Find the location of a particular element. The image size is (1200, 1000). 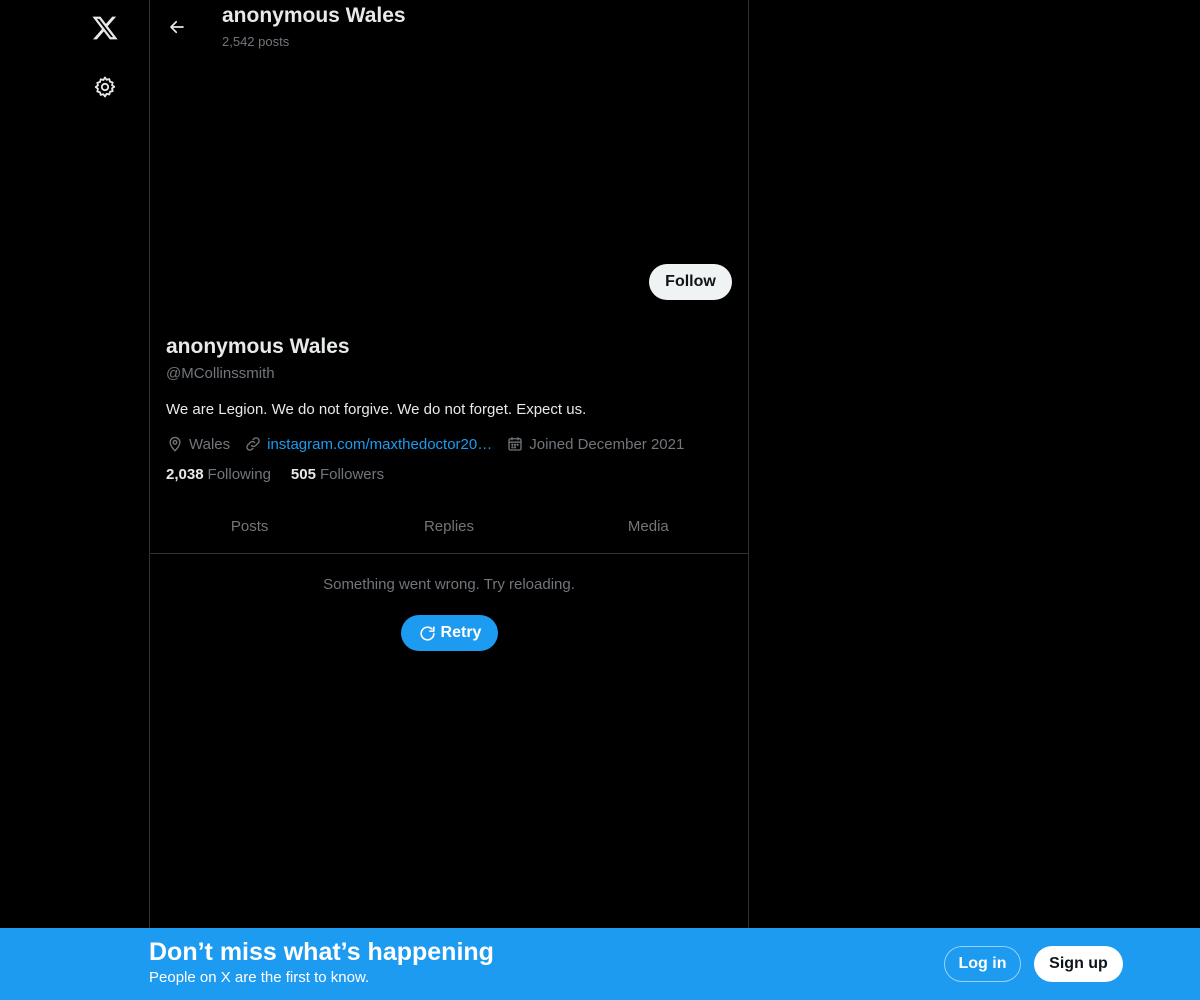

location-text: Wales is located at coordinates (210, 444).